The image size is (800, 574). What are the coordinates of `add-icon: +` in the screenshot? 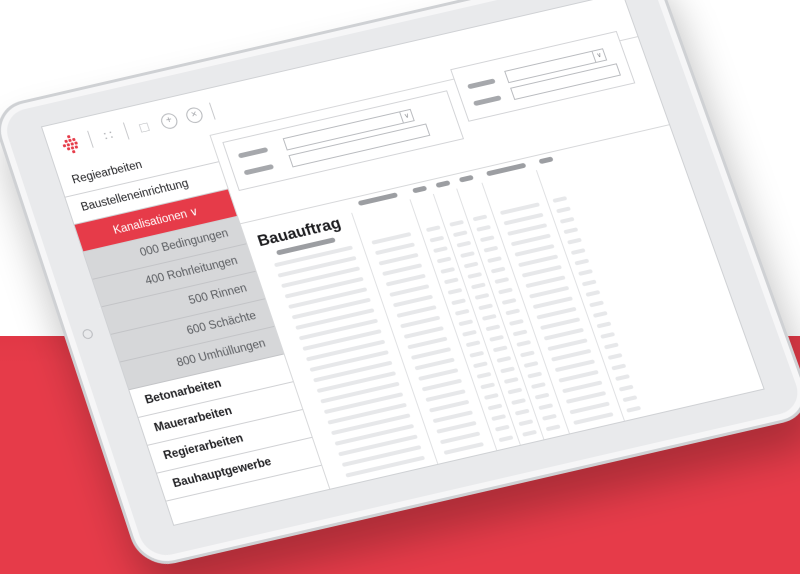 It's located at (169, 121).